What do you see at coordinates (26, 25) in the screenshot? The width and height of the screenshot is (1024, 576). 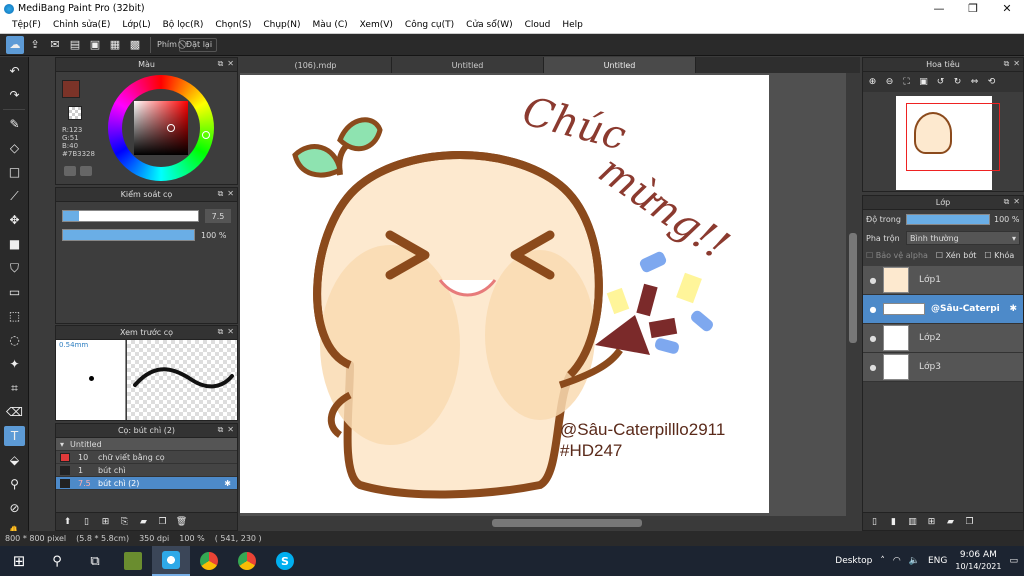 I see `menu-file: Tệp(F)` at bounding box center [26, 25].